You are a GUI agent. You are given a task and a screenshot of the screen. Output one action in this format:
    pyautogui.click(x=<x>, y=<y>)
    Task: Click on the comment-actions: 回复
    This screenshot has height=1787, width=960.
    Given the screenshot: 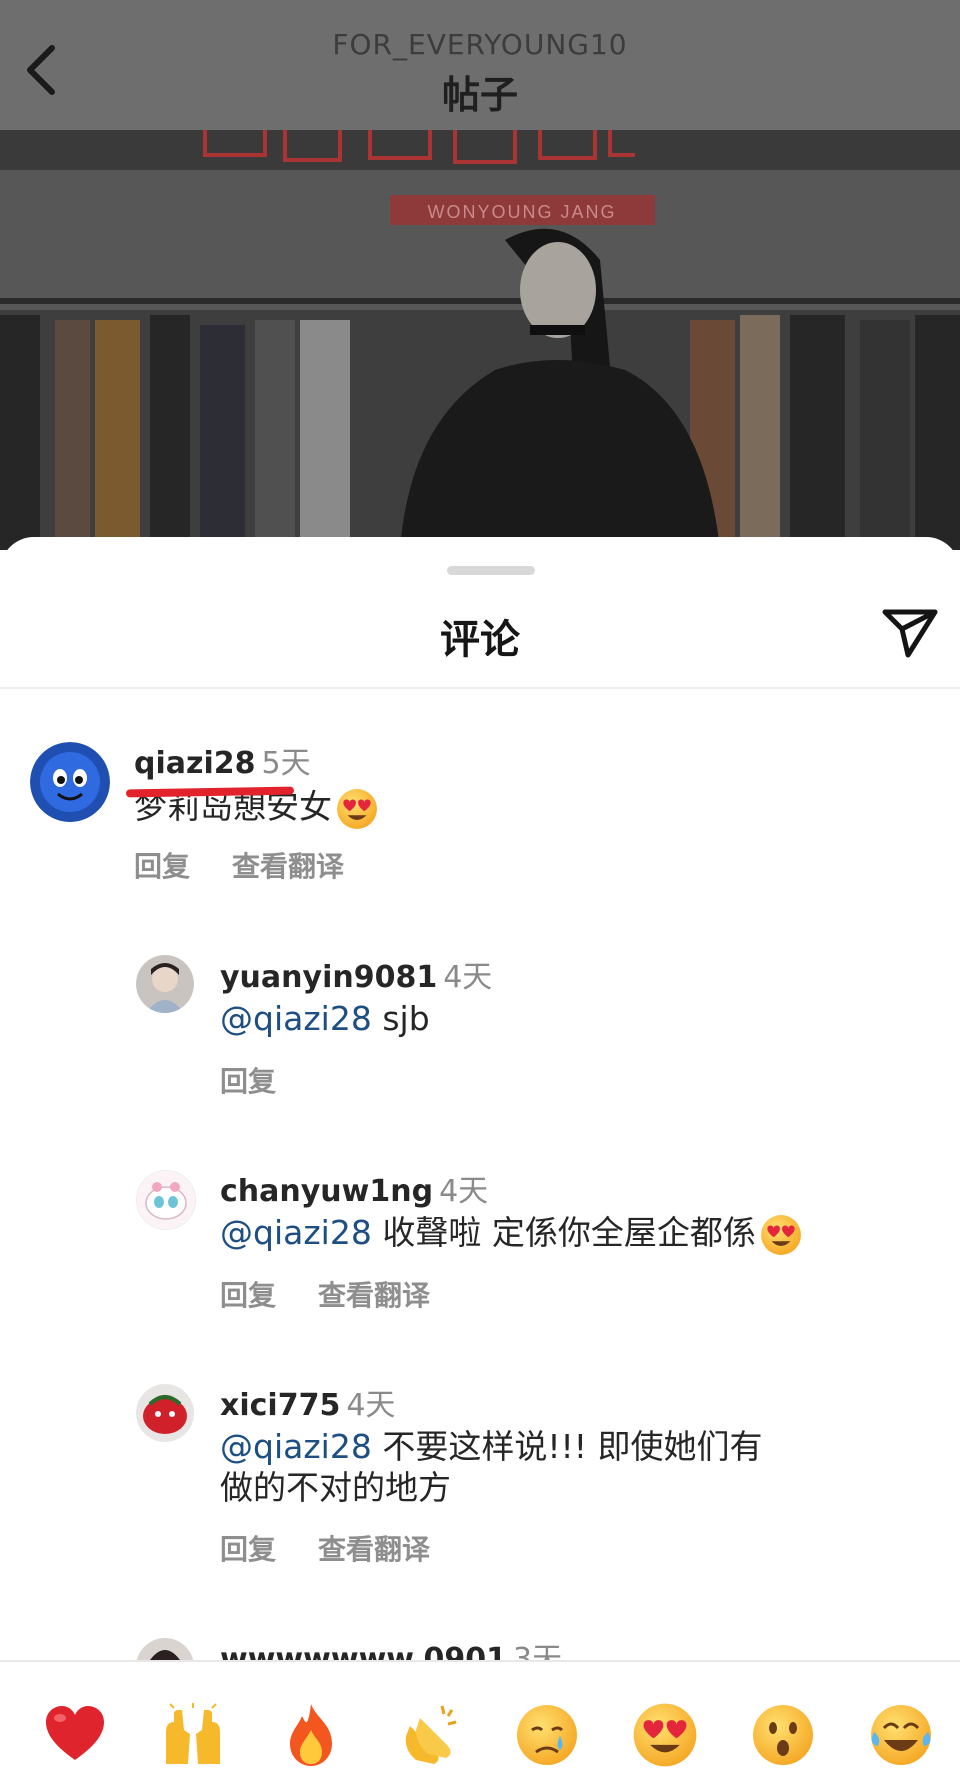 What is the action you would take?
    pyautogui.click(x=248, y=1080)
    